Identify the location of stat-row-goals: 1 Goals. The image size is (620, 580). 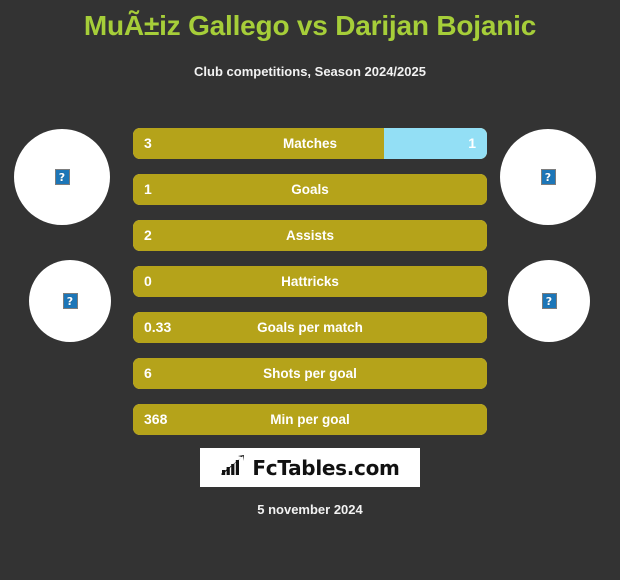
(310, 189).